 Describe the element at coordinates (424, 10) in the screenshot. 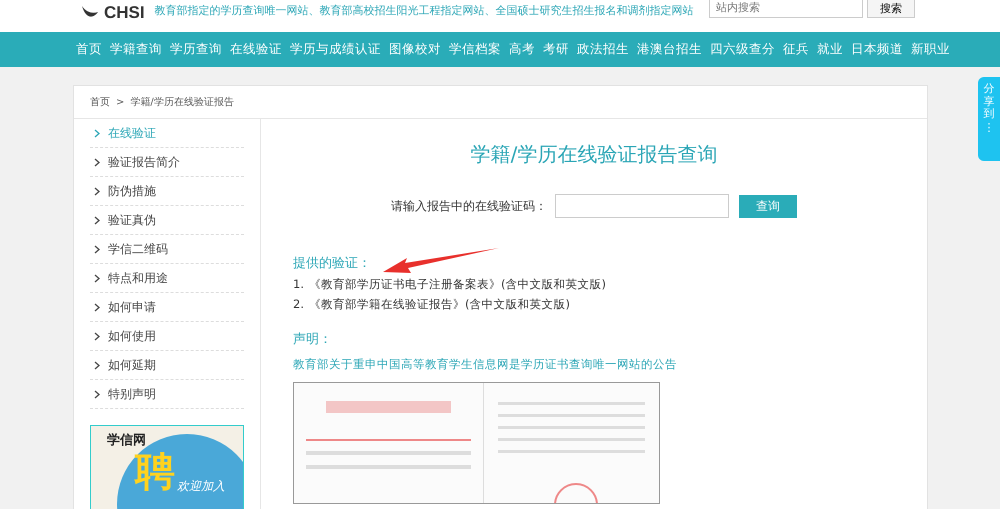

I see `site-tagline: 教育部指定的学历查询唯一网站、教育部高校招生阳光工程指定网站、全国硕士研究生招生报名和调剂指定网站` at that location.